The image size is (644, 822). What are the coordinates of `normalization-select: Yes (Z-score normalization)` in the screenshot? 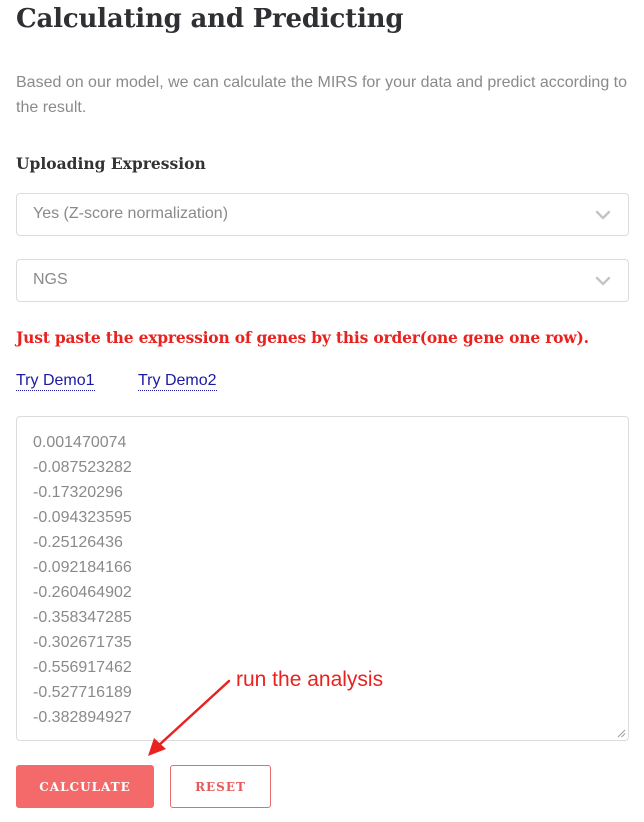 It's located at (322, 214).